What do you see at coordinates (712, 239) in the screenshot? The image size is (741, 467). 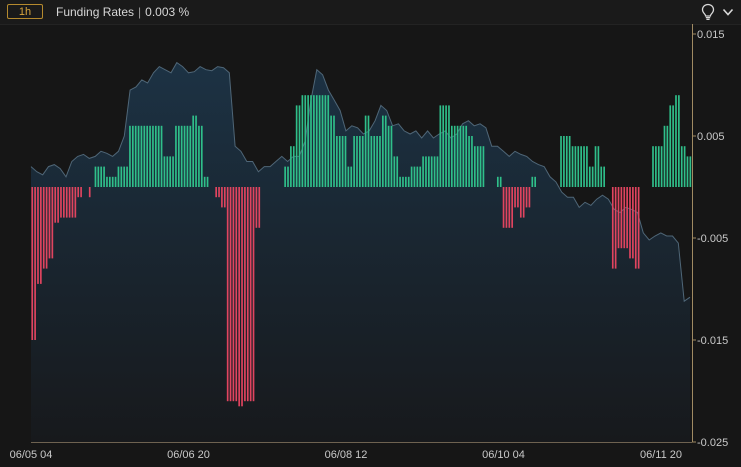 I see `y-tick-label: -0.005` at bounding box center [712, 239].